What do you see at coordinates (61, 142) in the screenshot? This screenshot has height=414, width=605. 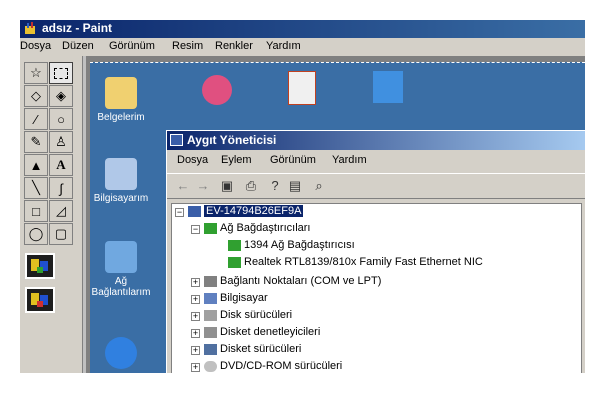 I see `brush-icon: ♙` at bounding box center [61, 142].